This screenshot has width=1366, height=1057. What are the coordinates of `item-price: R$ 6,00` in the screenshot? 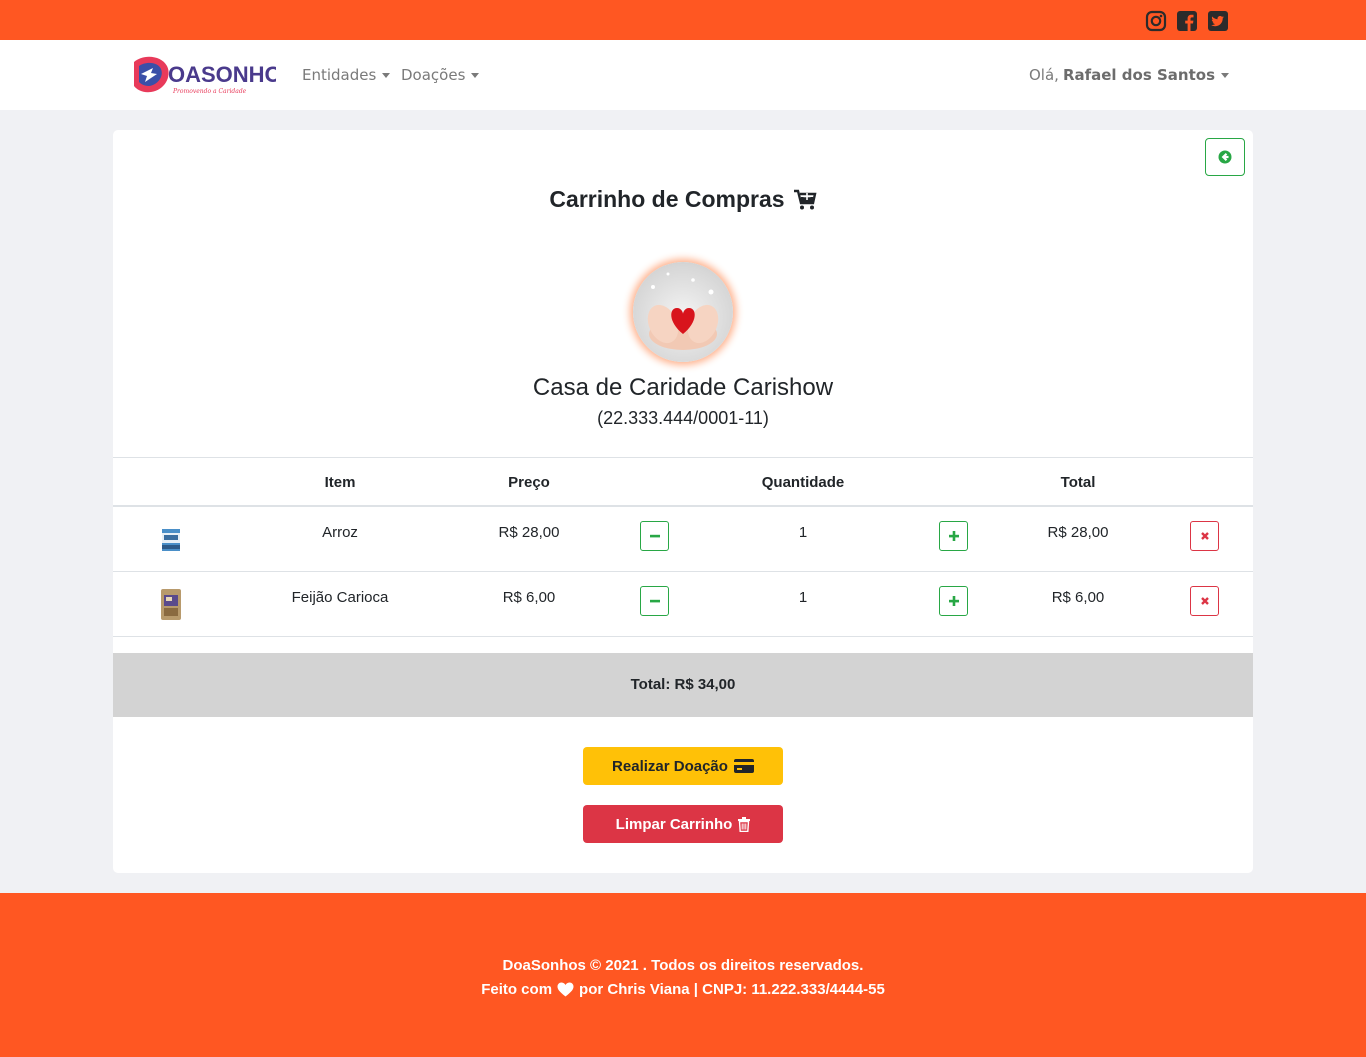 It's located at (529, 597).